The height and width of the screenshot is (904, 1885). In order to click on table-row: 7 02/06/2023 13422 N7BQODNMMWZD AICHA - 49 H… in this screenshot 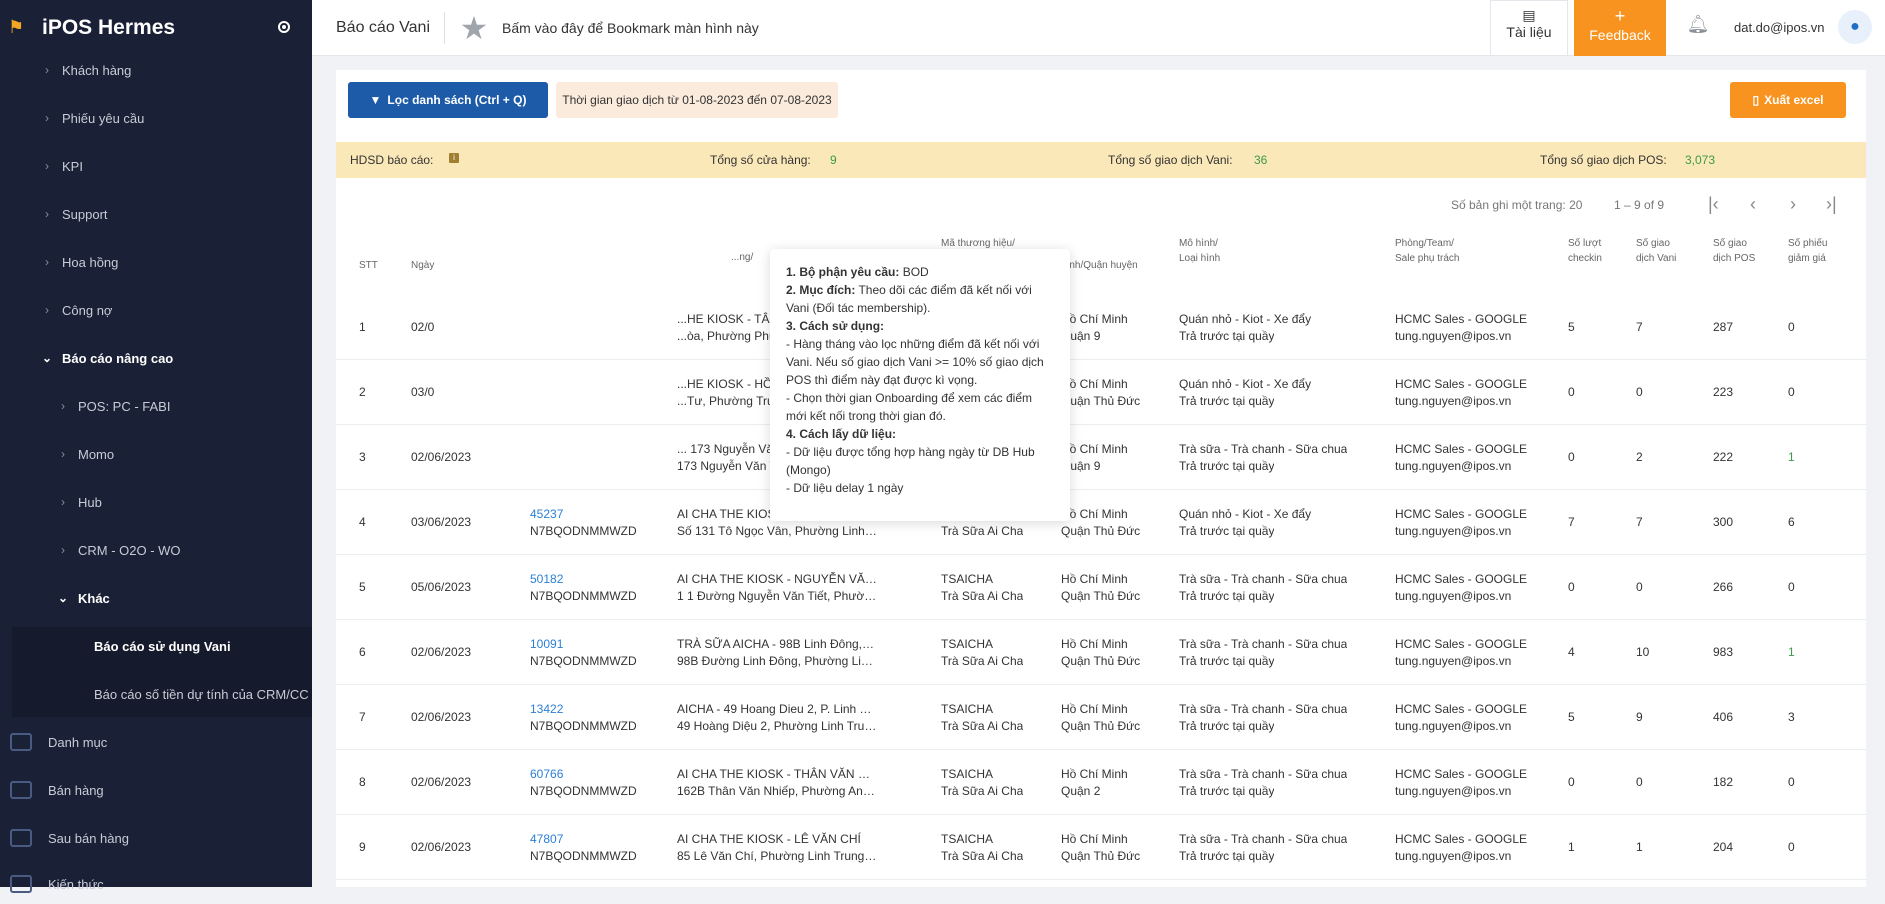, I will do `click(1101, 717)`.